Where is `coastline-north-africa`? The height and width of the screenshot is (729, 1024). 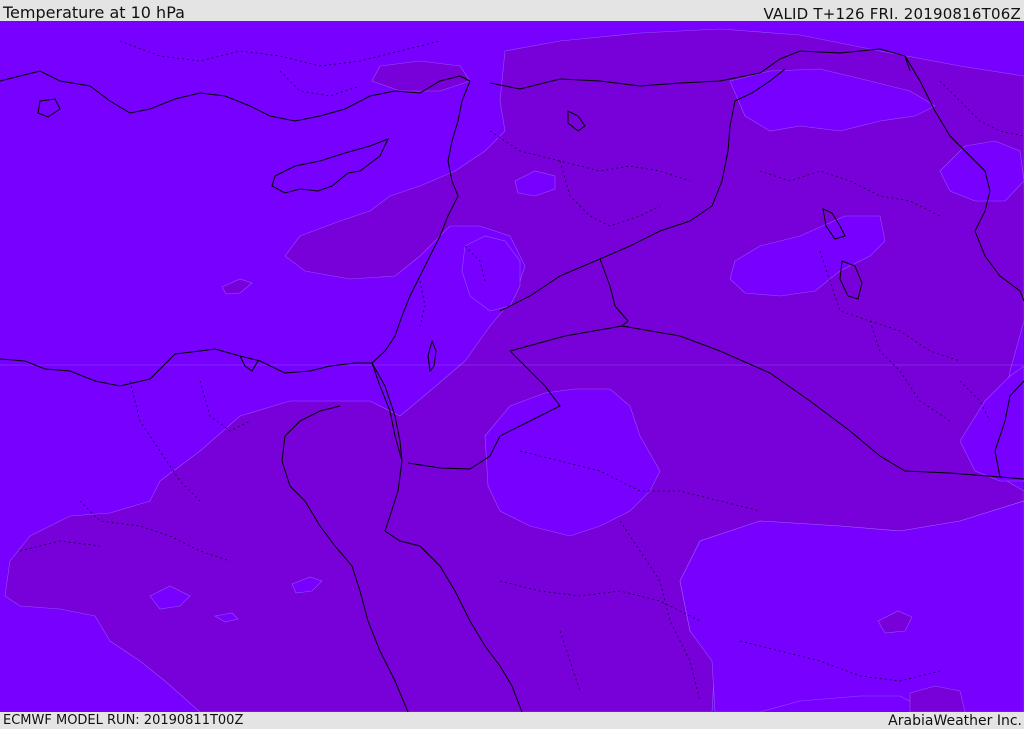 coastline-north-africa is located at coordinates (186, 367).